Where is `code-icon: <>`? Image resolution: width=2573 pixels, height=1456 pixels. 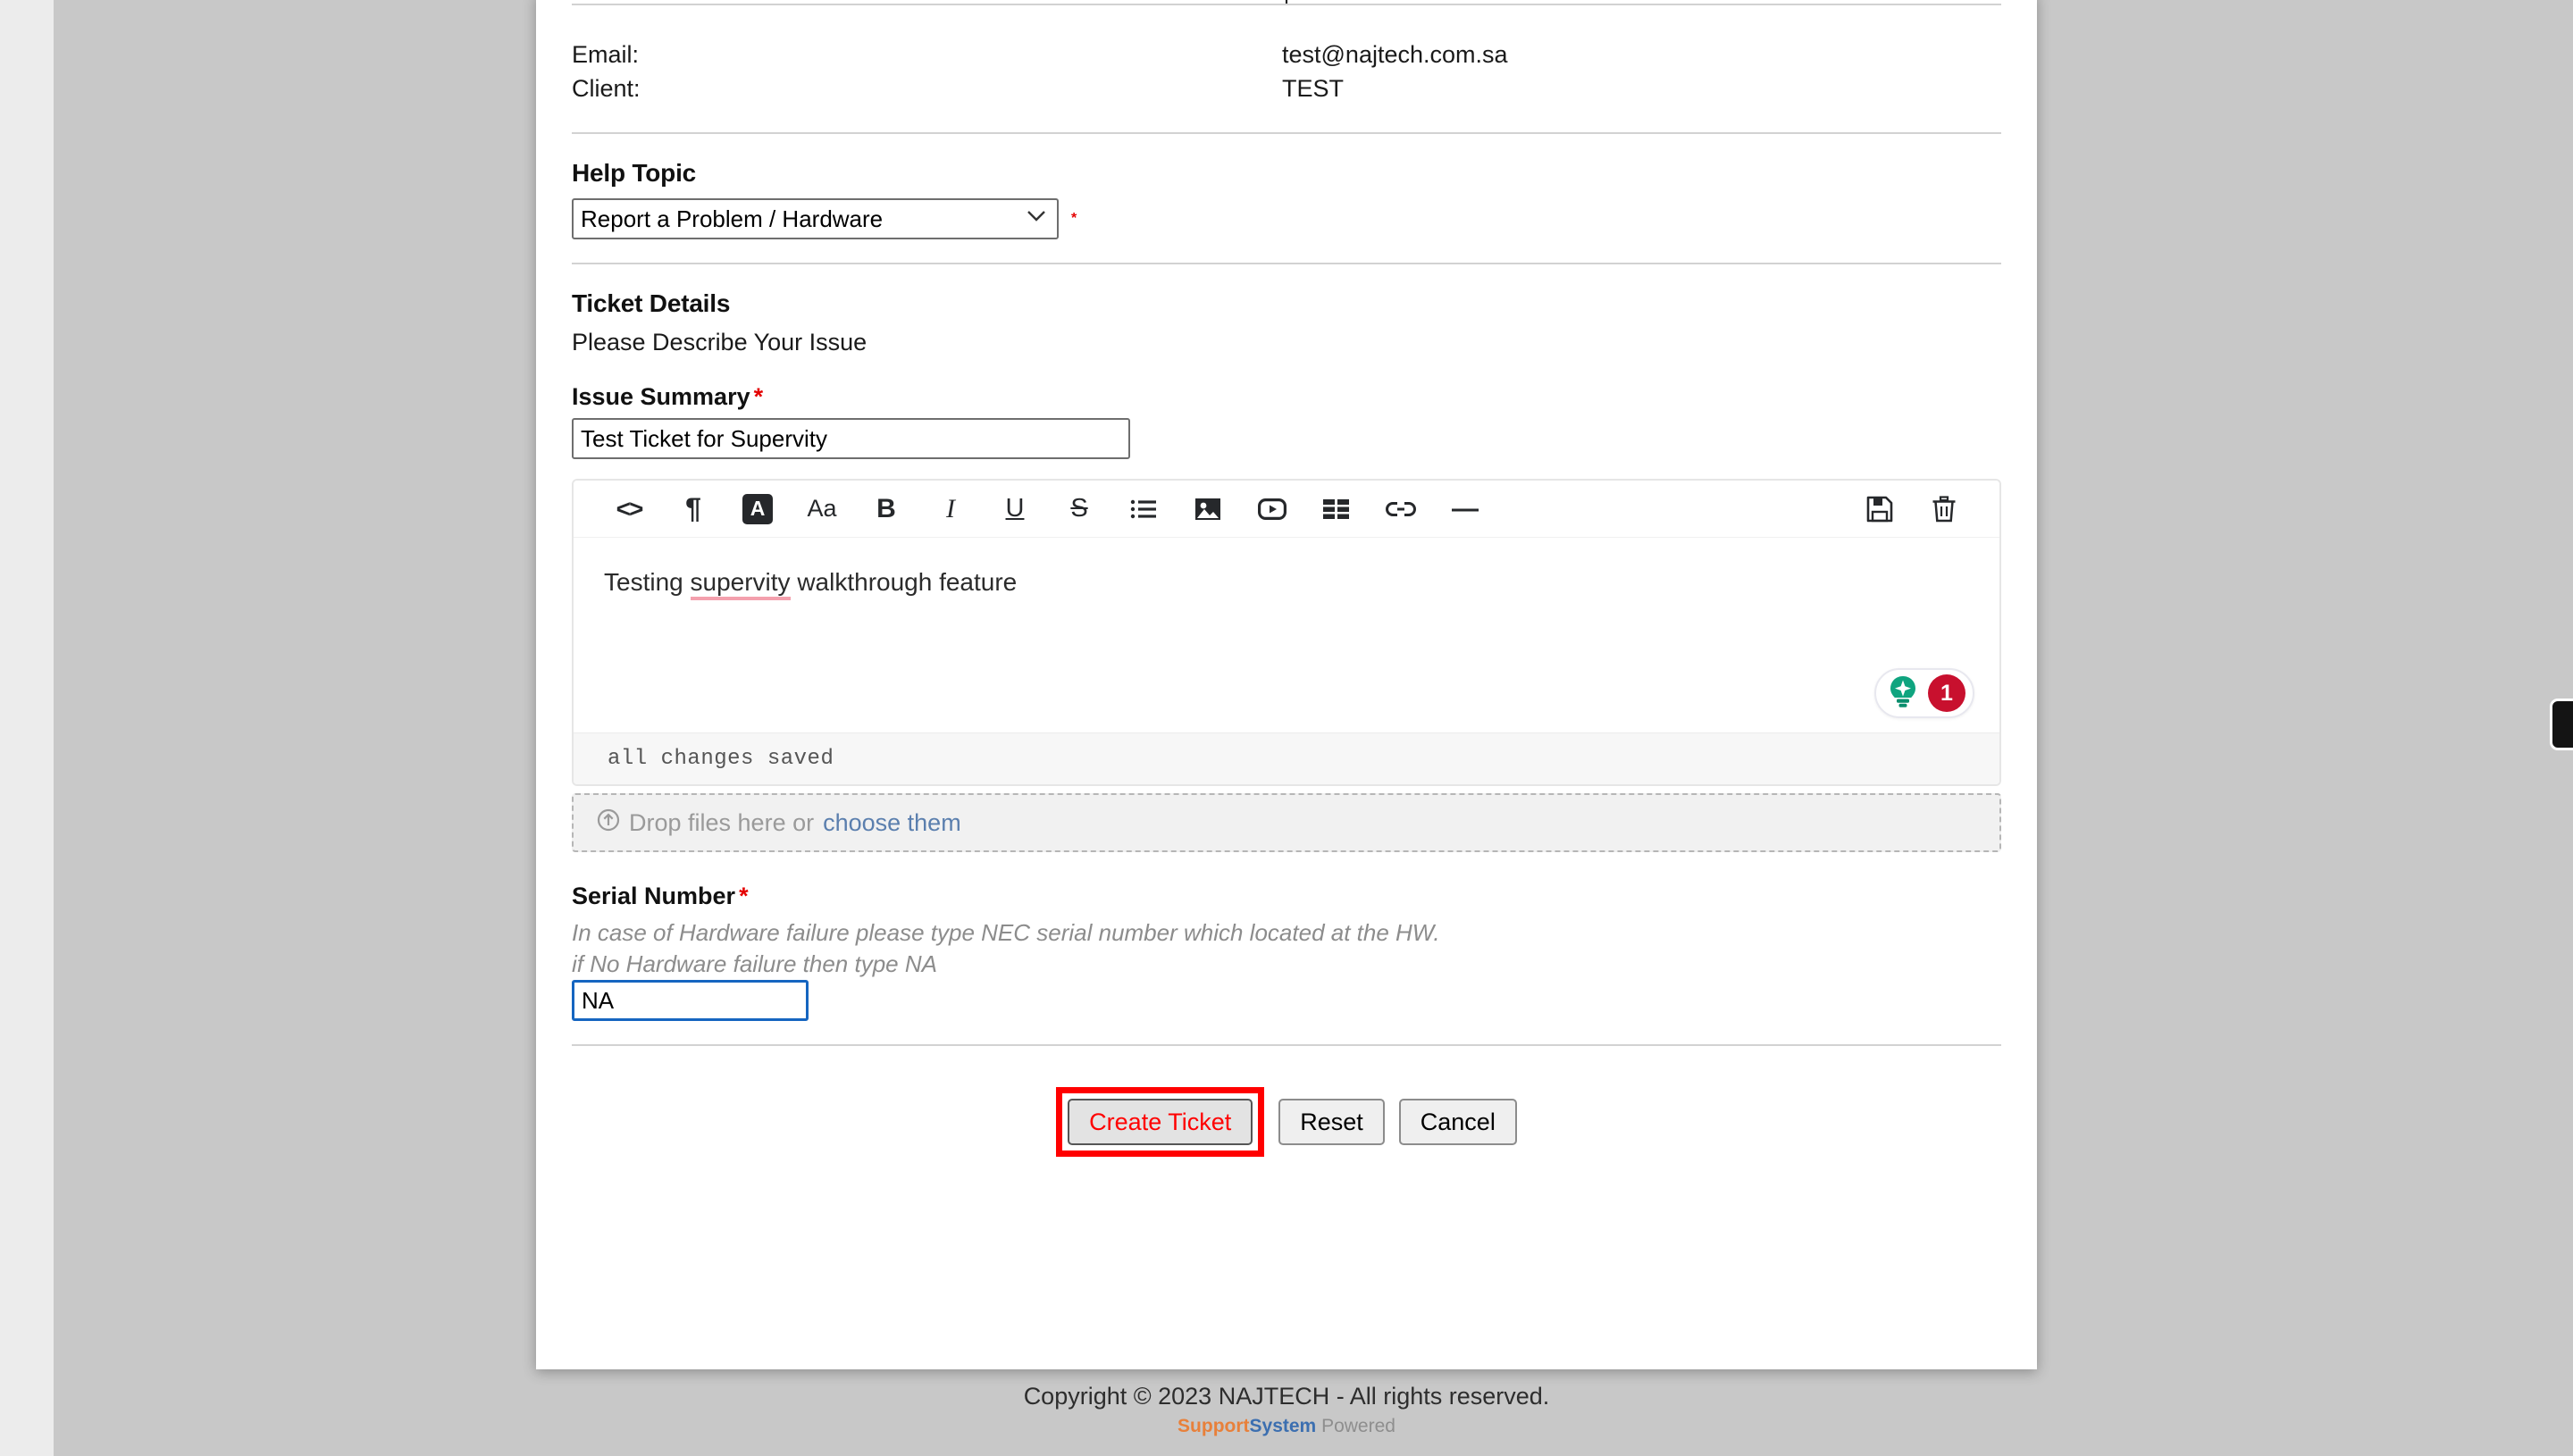 code-icon: <> is located at coordinates (629, 509).